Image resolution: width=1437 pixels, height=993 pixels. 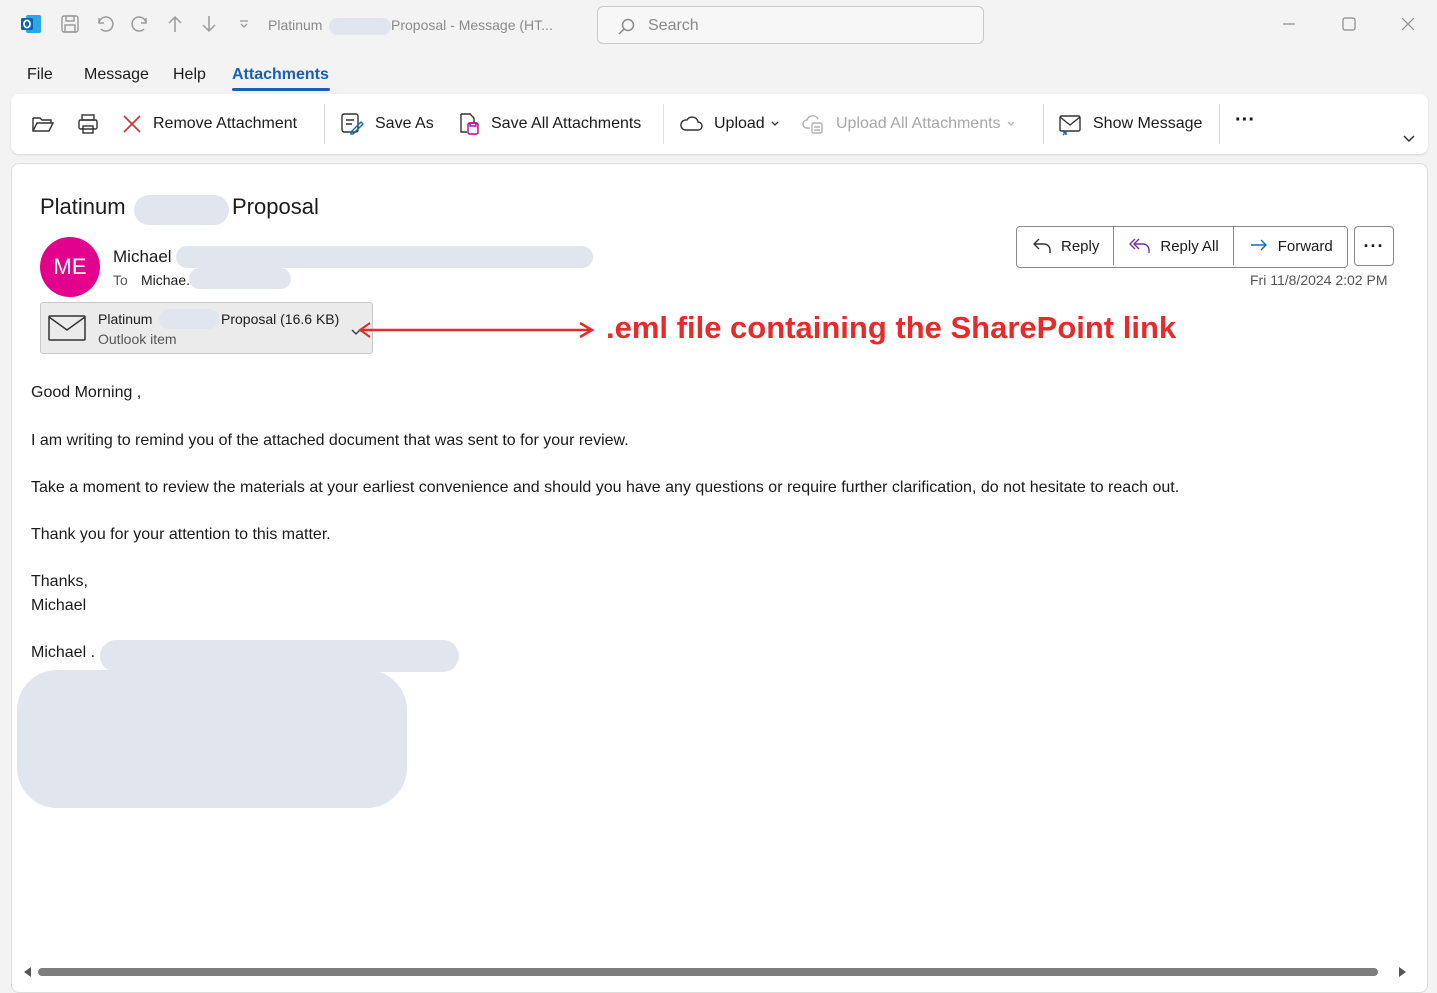 What do you see at coordinates (142, 257) in the screenshot?
I see `sender-name: Michael` at bounding box center [142, 257].